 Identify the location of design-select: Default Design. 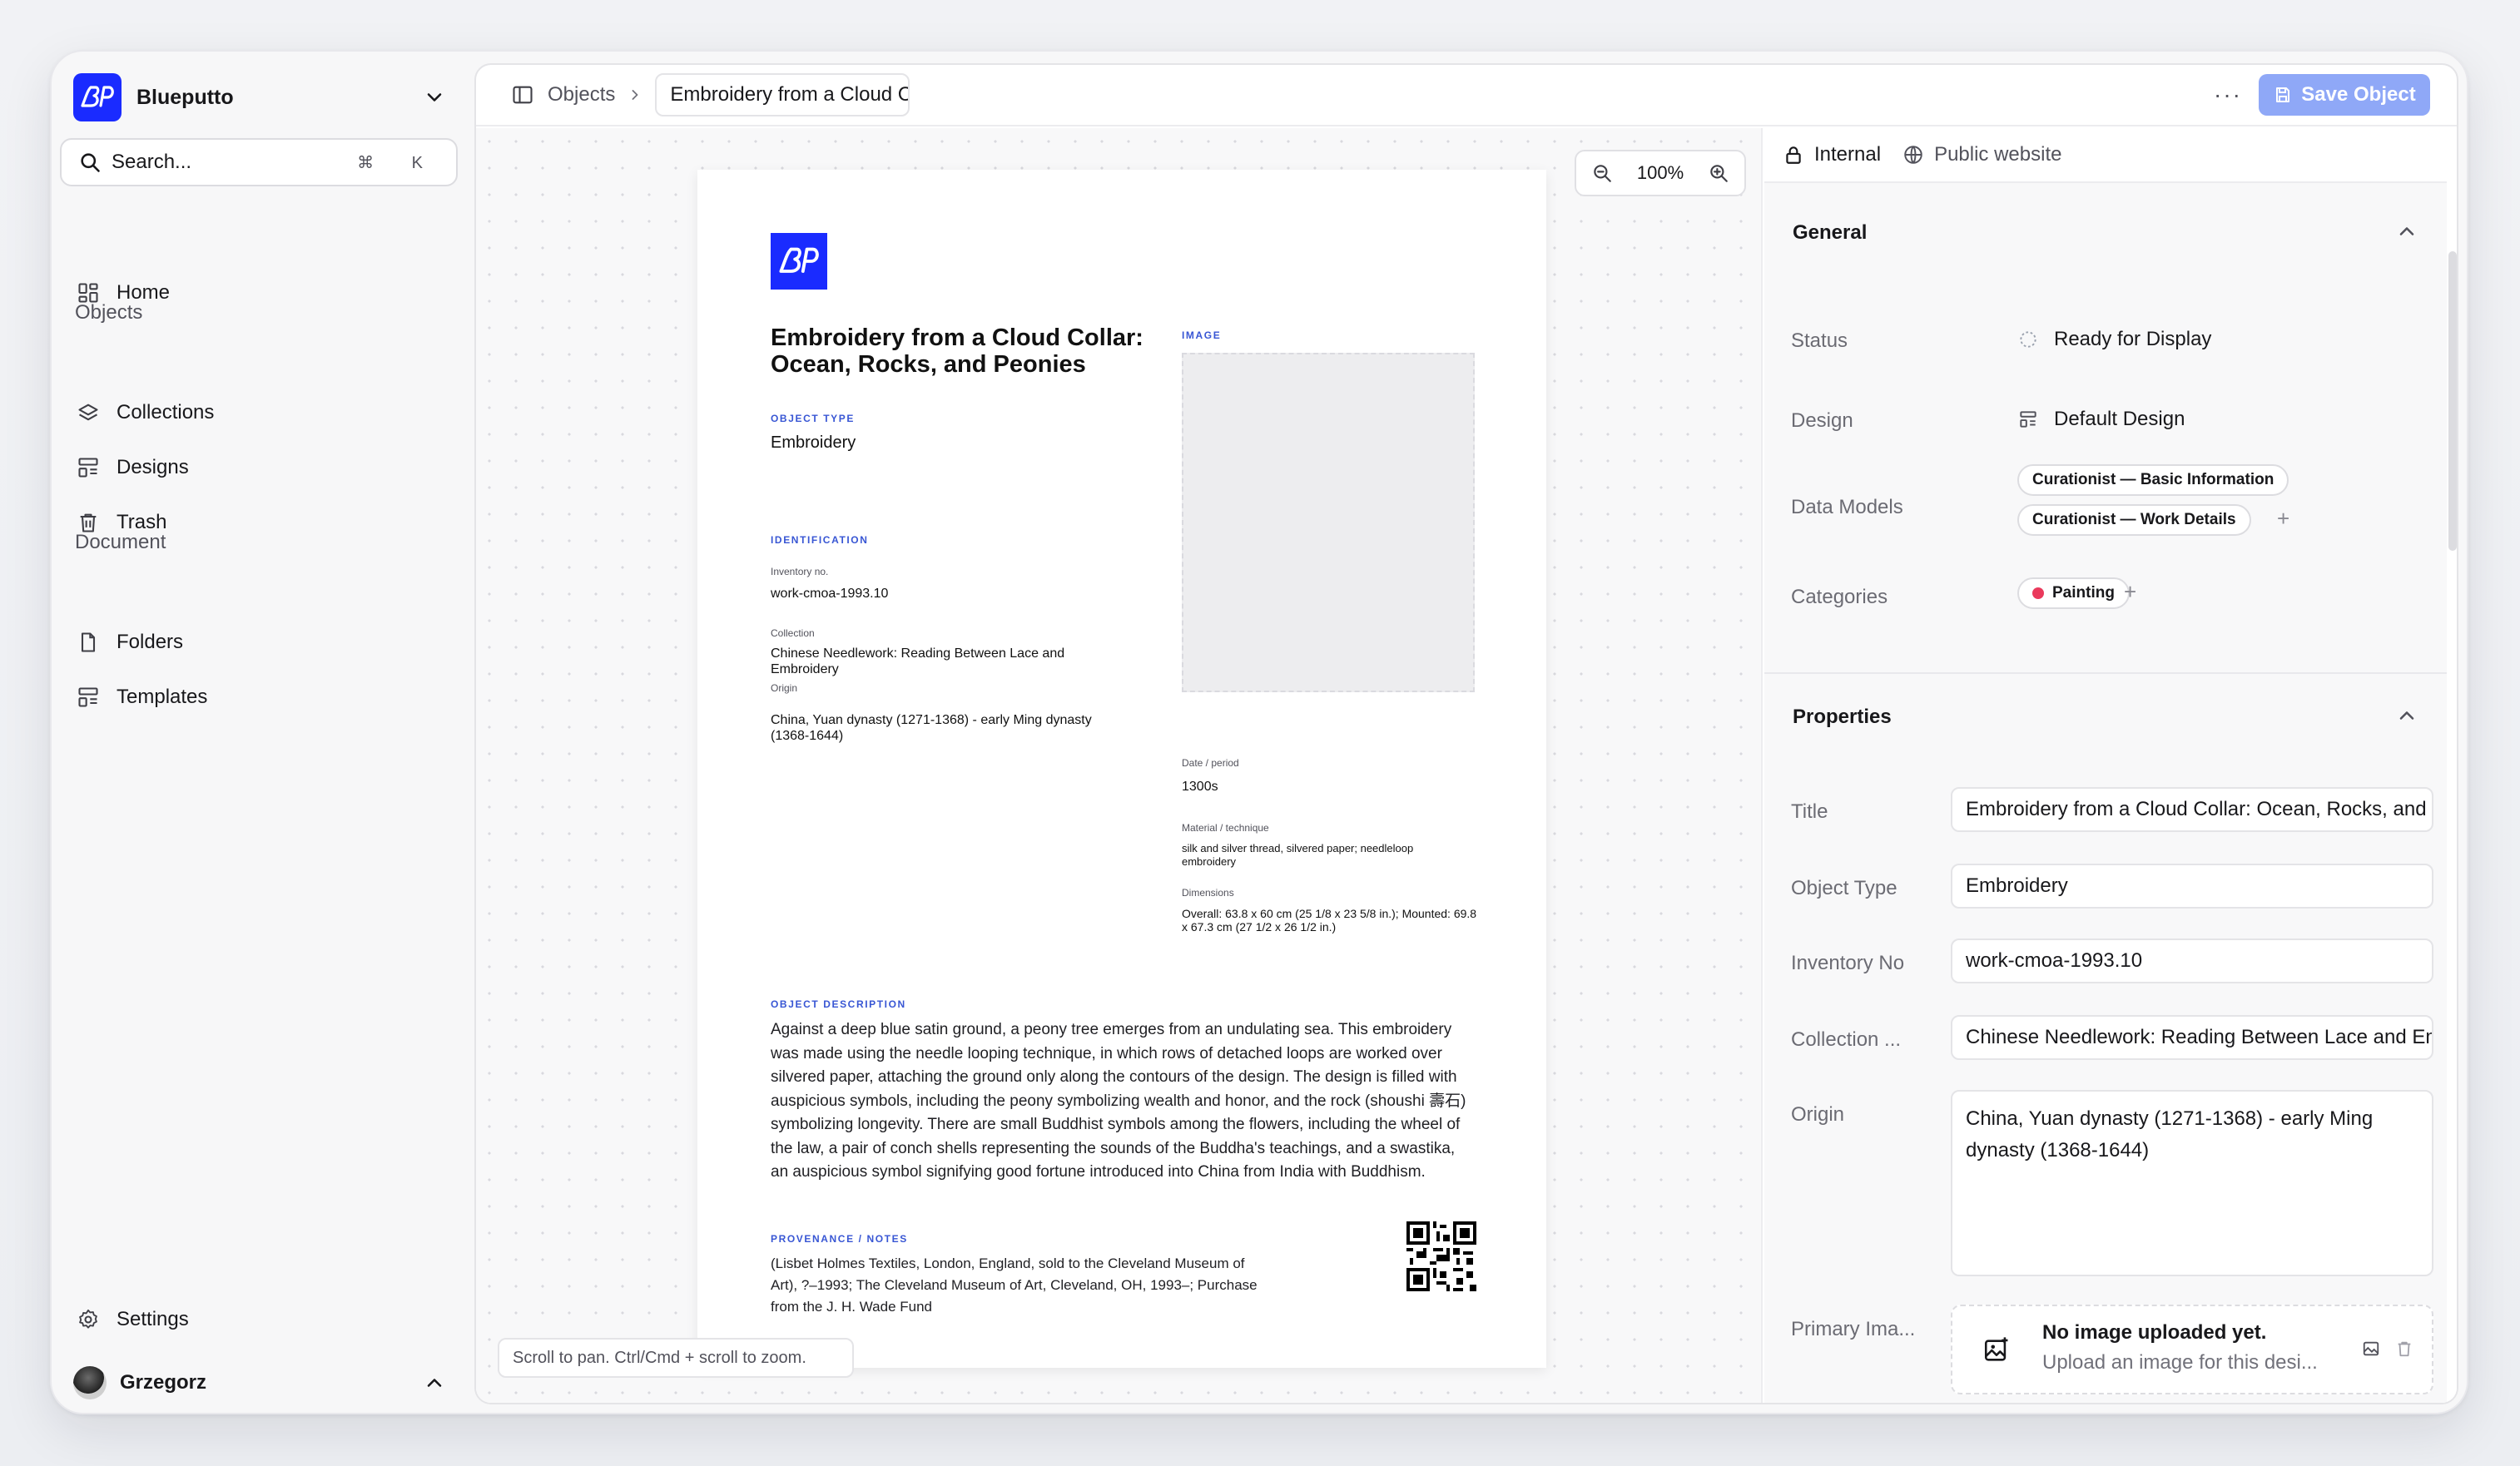
(2101, 420).